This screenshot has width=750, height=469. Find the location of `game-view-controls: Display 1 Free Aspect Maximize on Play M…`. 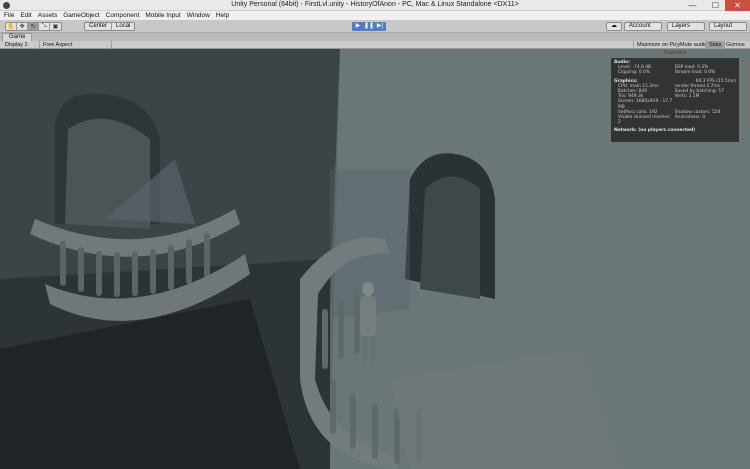

game-view-controls: Display 1 Free Aspect Maximize on Play M… is located at coordinates (375, 45).